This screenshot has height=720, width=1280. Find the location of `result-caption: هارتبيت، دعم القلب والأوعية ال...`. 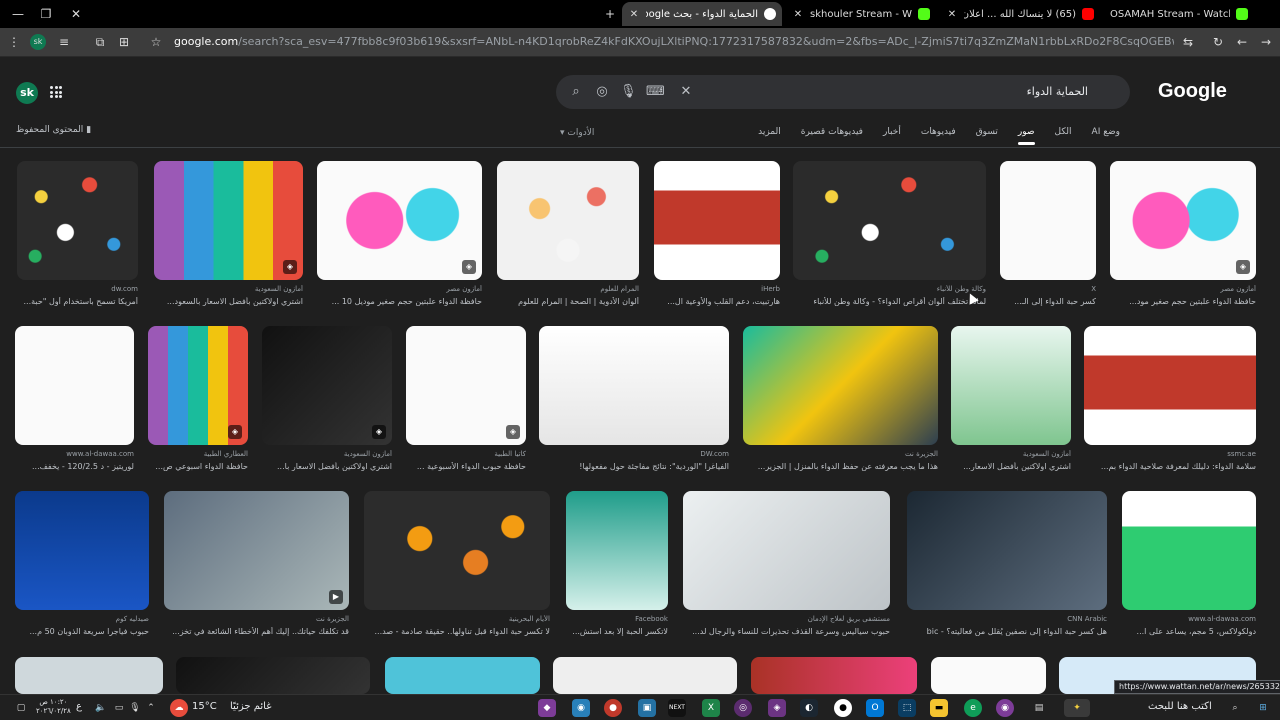

result-caption: هارتبيت، دعم القلب والأوعية ال... is located at coordinates (717, 301).